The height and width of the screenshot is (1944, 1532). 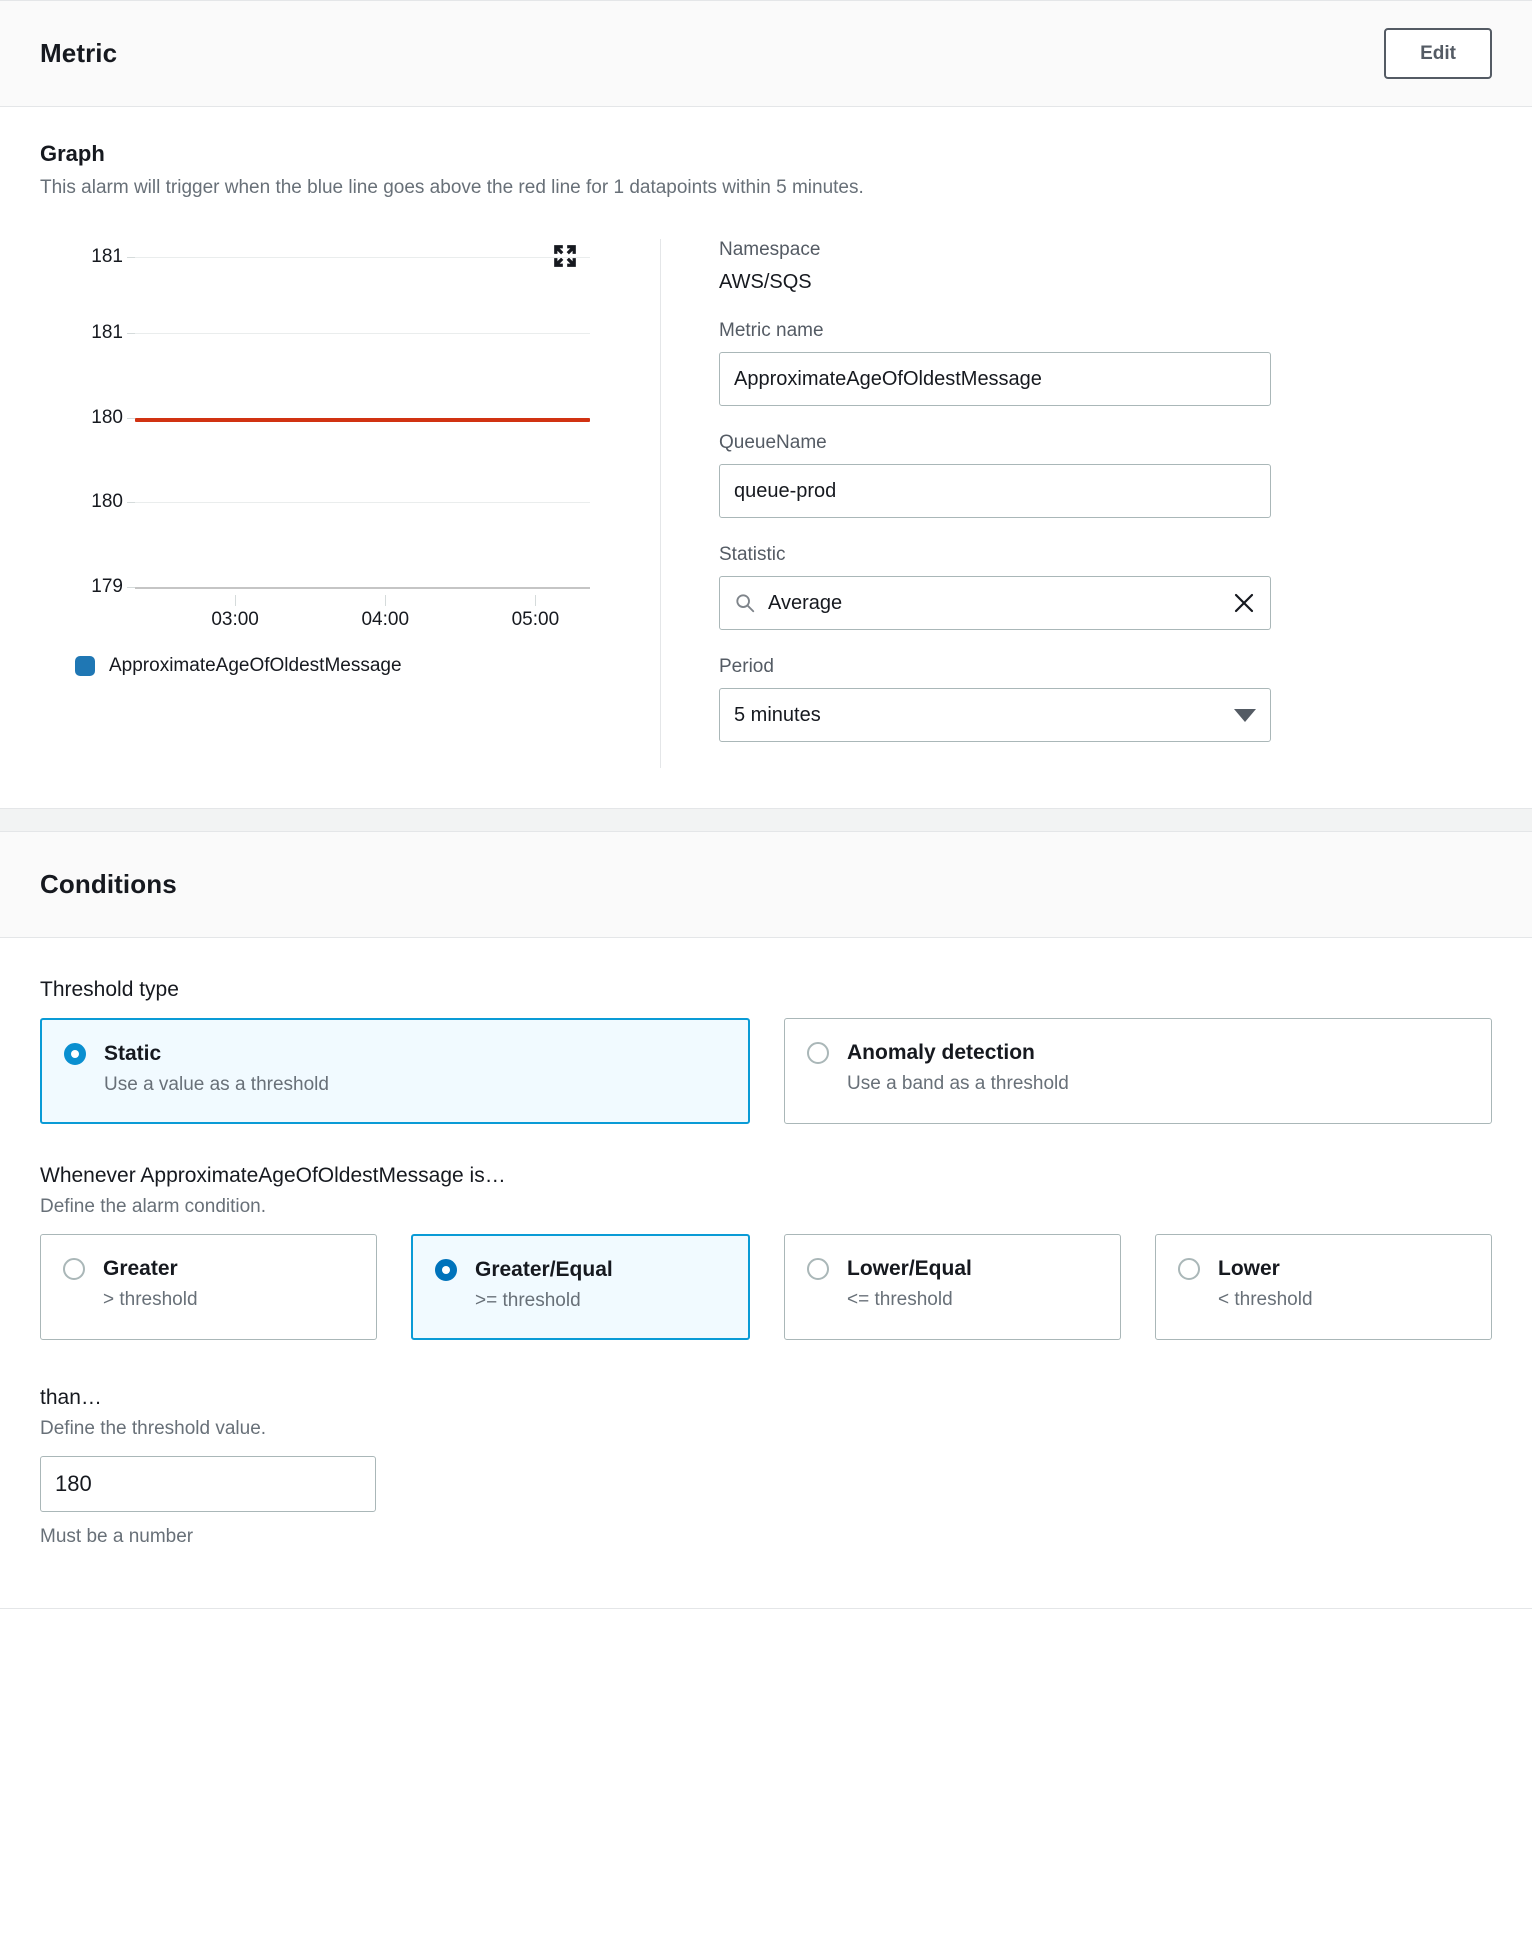 I want to click on statistic-field: Statistic Average, so click(x=1093, y=587).